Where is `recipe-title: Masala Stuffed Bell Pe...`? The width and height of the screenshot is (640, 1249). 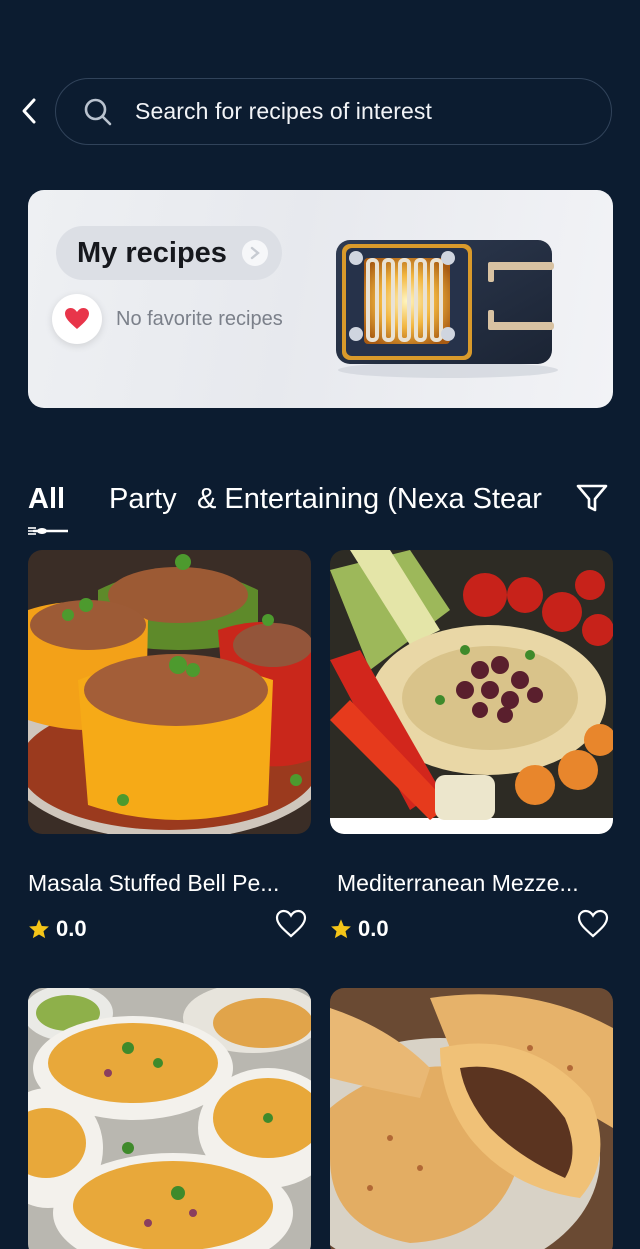
recipe-title: Masala Stuffed Bell Pe... is located at coordinates (153, 883).